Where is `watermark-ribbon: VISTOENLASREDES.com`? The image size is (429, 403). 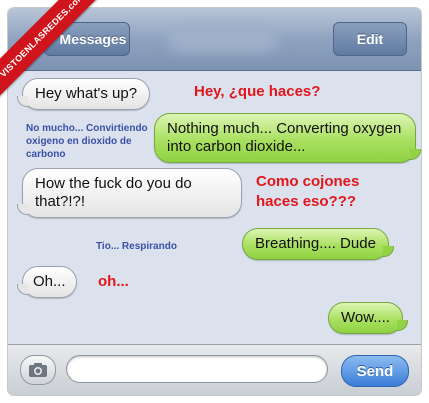
watermark-ribbon: VISTOENLASREDES.com is located at coordinates (55, 55).